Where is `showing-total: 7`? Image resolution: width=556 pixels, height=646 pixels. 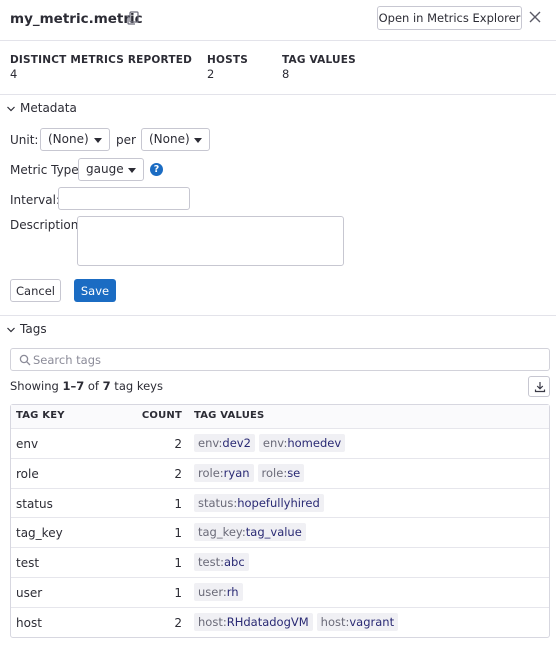
showing-total: 7 is located at coordinates (106, 386).